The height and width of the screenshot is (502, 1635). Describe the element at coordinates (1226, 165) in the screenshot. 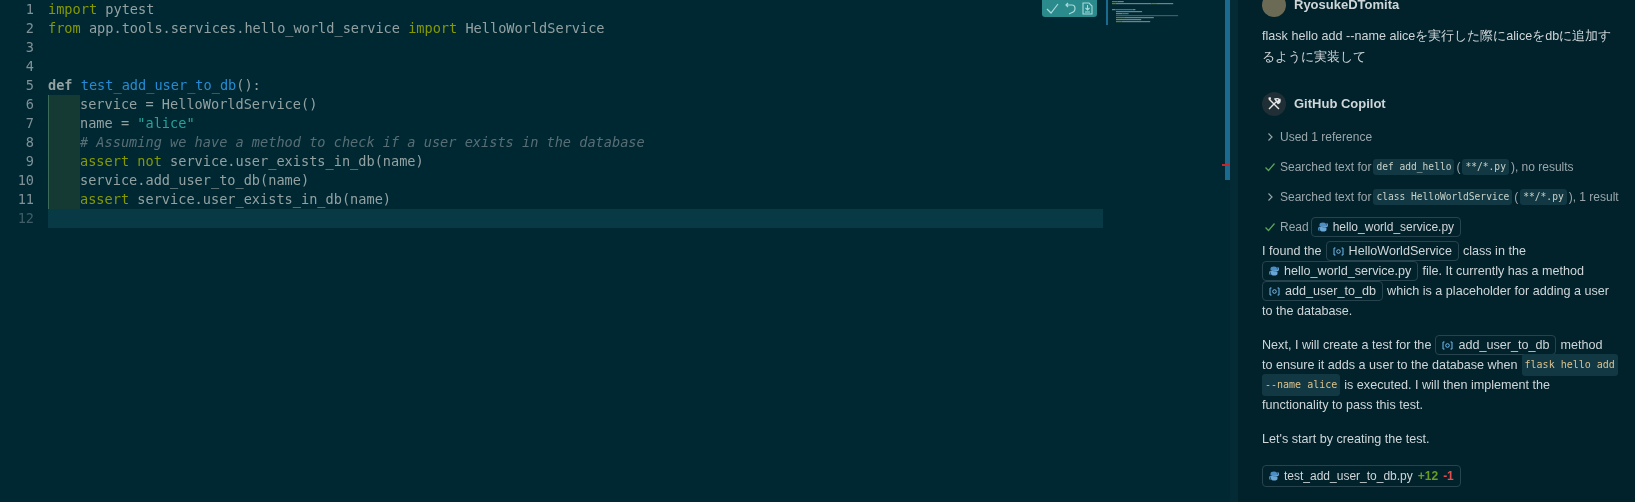

I see `error-marker` at that location.